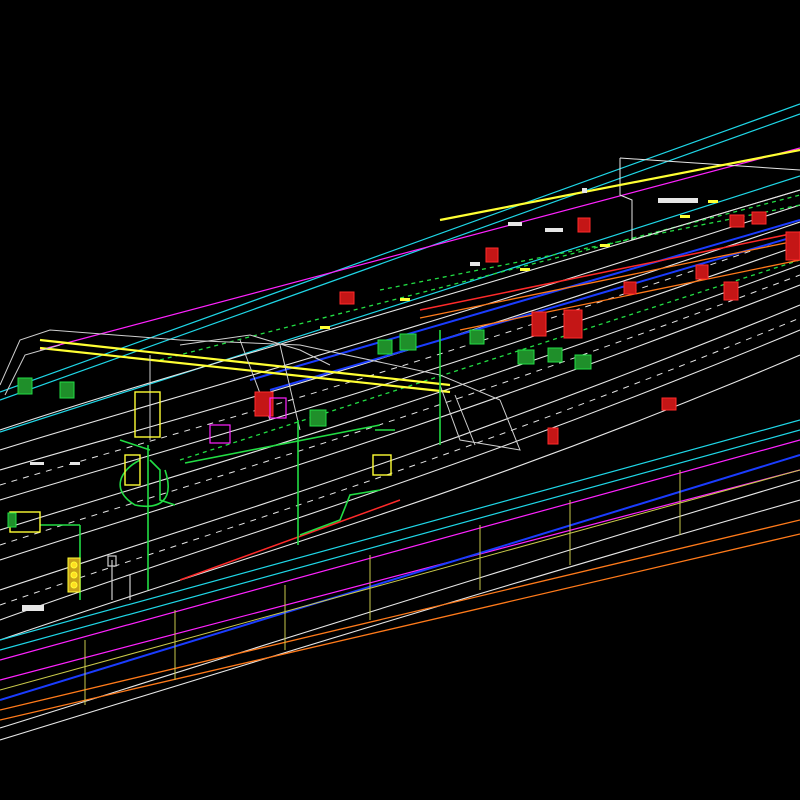 Image resolution: width=800 pixels, height=800 pixels. I want to click on gantry-truss, so click(260, 390).